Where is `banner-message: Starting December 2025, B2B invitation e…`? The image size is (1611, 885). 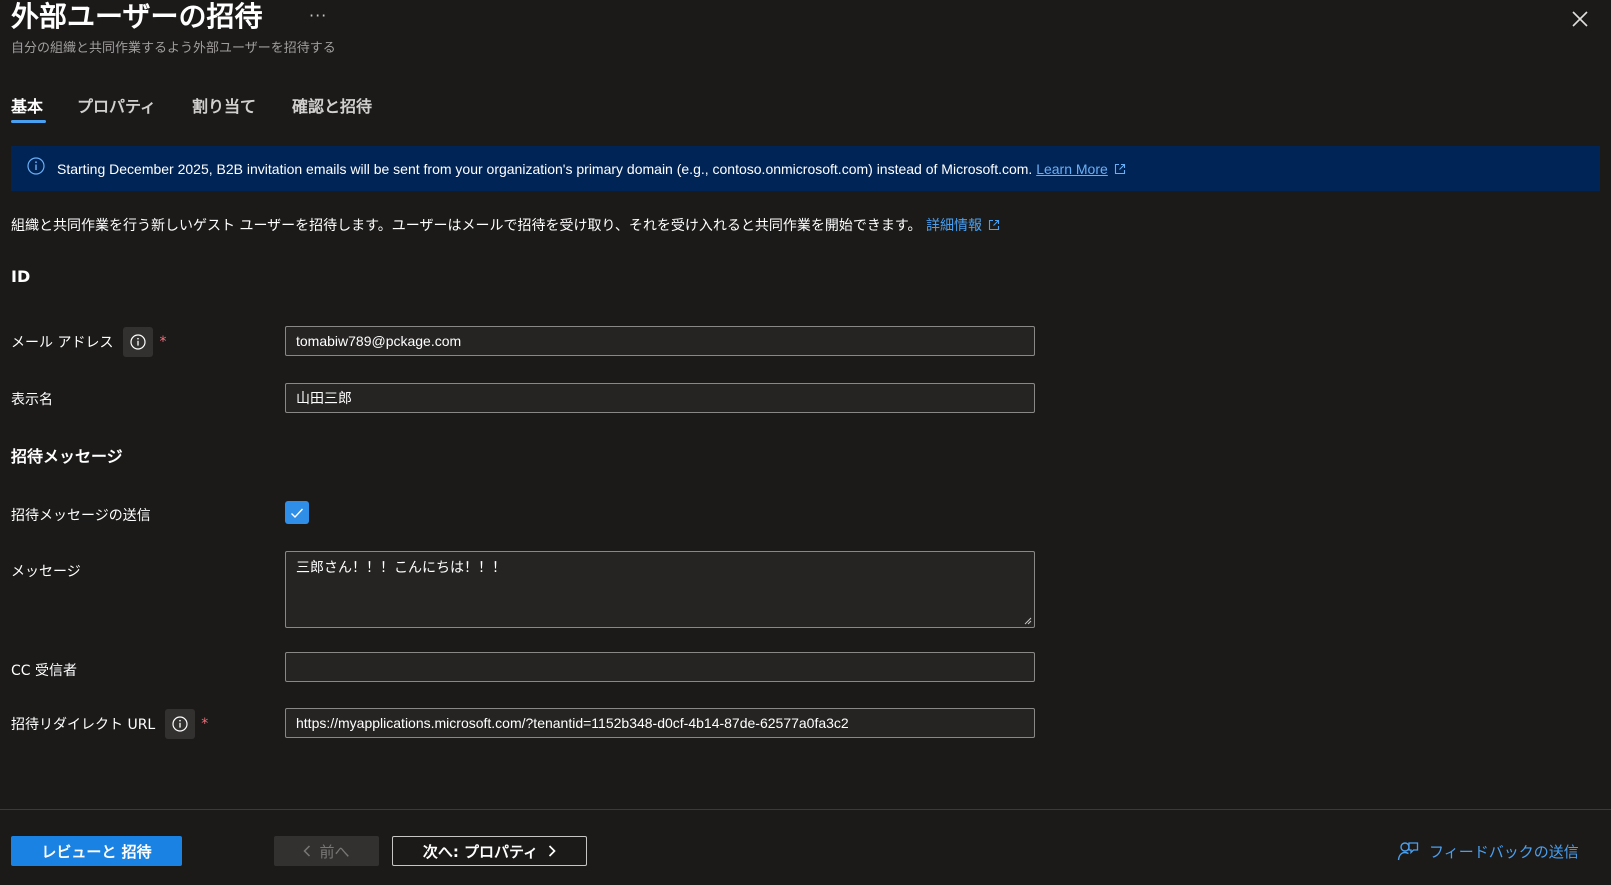 banner-message: Starting December 2025, B2B invitation e… is located at coordinates (591, 169).